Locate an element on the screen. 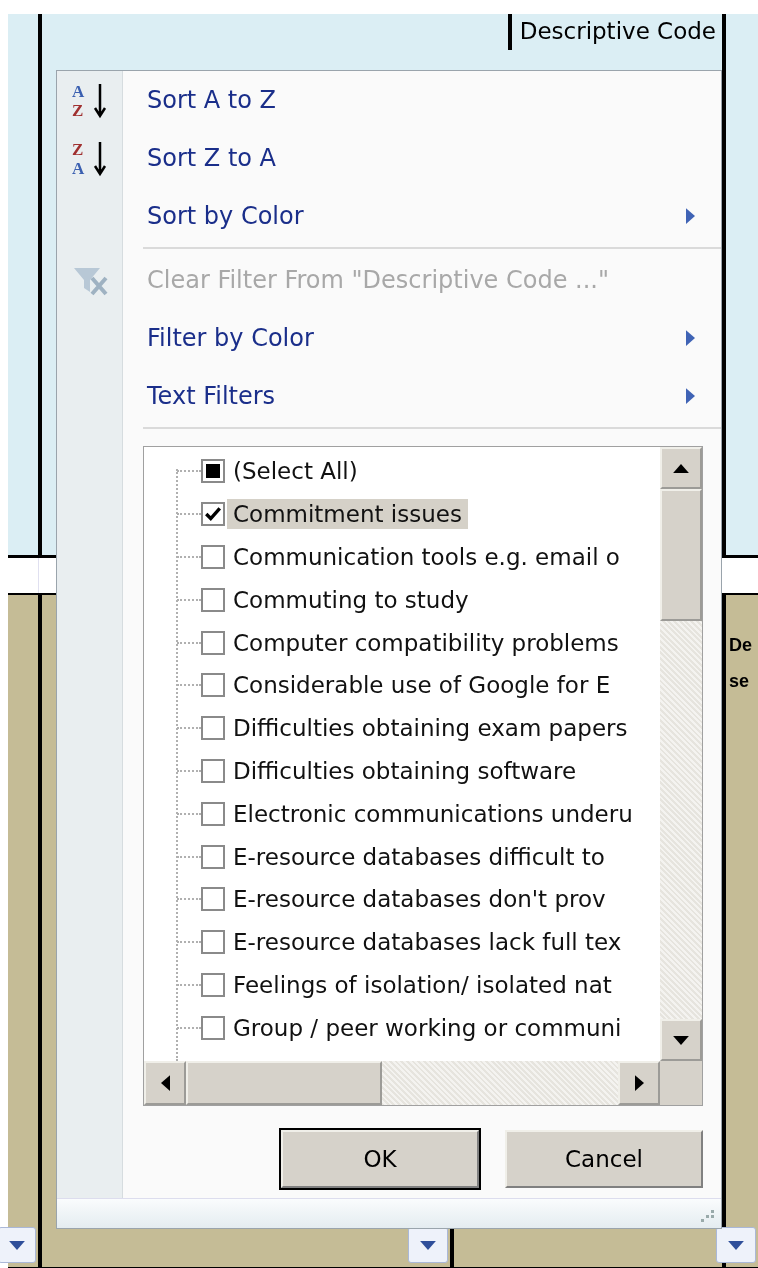 This screenshot has width=758, height=1268. menu-item: Z A Sort Z to A is located at coordinates (389, 158).